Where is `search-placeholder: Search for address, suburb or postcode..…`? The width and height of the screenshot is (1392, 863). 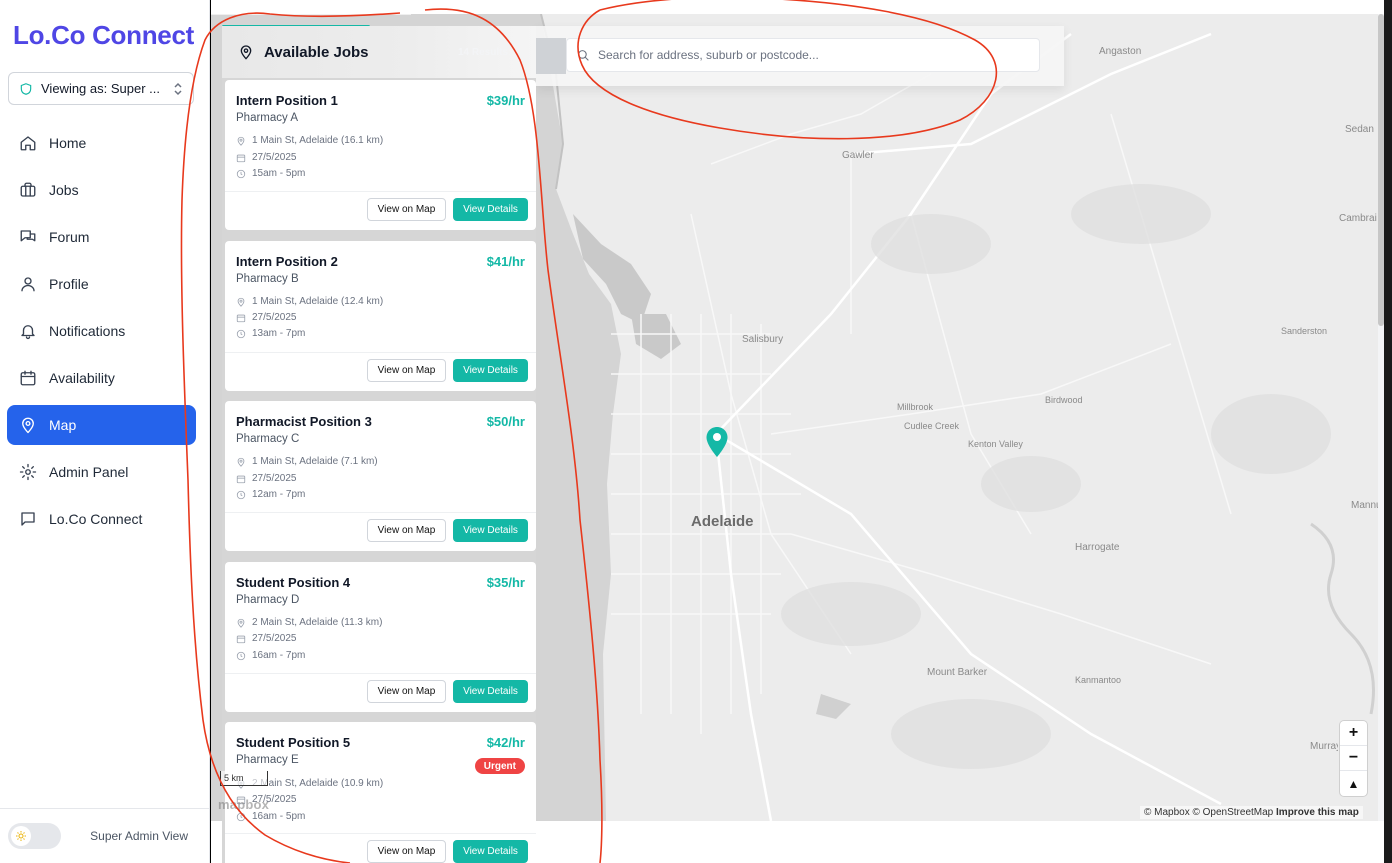 search-placeholder: Search for address, suburb or postcode..… is located at coordinates (708, 55).